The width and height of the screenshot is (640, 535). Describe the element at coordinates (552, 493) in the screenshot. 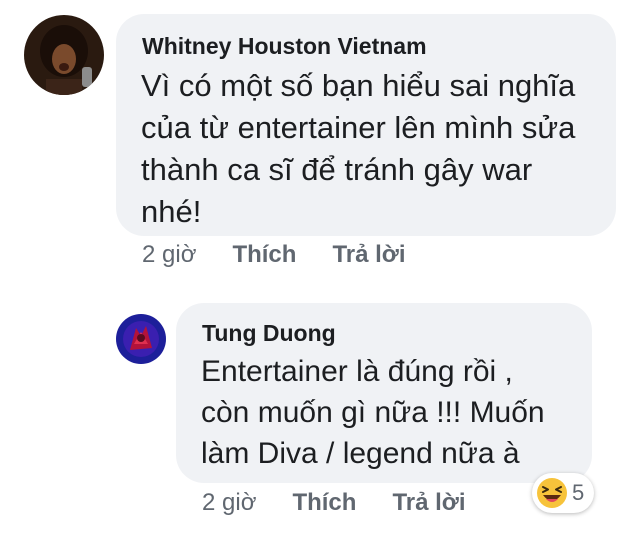

I see `laughing-emoji-icon` at that location.